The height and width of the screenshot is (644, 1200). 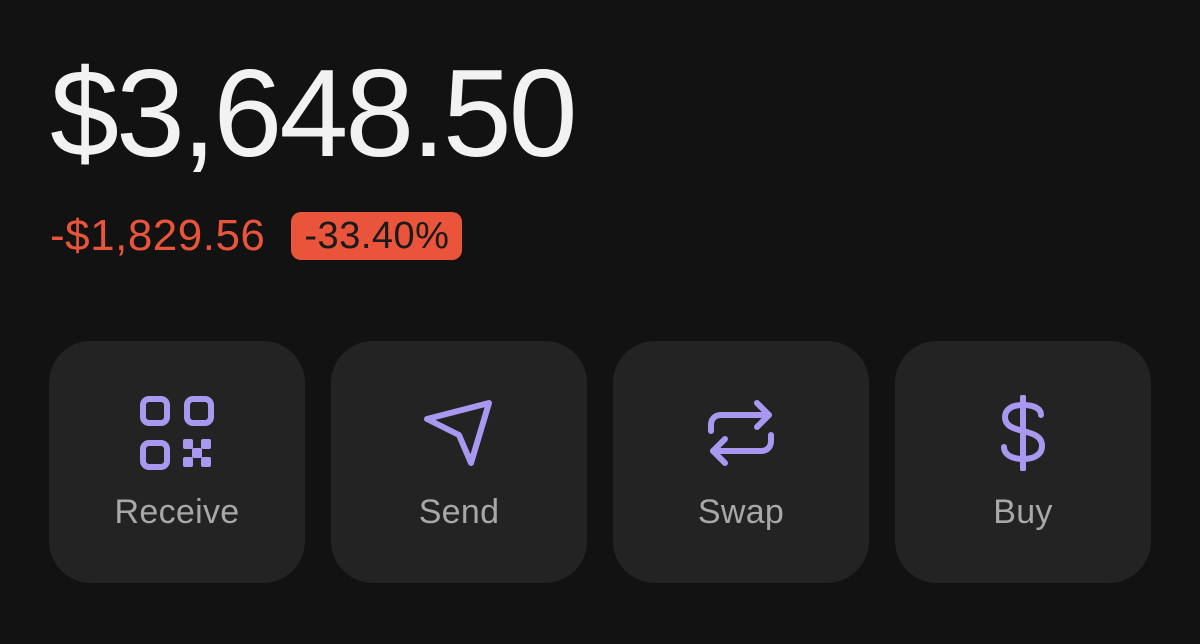 I want to click on change-amount: -$1,829.56, so click(x=158, y=235).